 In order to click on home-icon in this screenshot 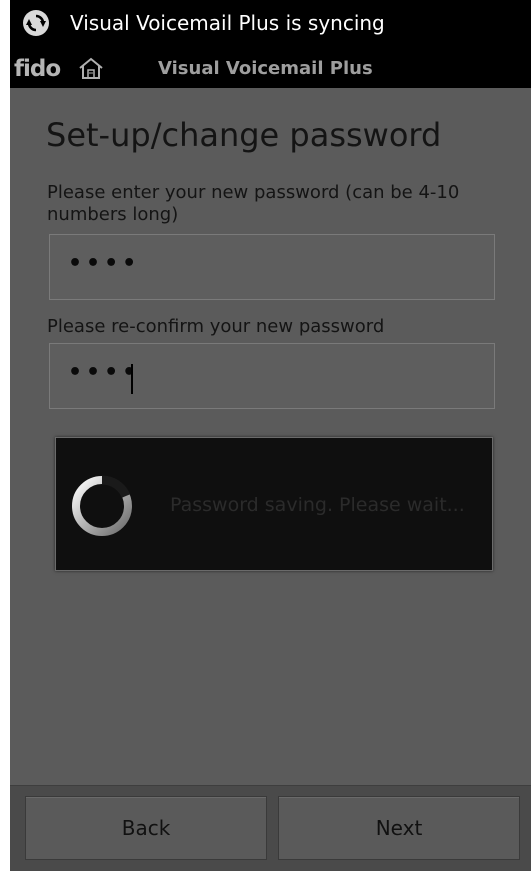, I will do `click(91, 68)`.